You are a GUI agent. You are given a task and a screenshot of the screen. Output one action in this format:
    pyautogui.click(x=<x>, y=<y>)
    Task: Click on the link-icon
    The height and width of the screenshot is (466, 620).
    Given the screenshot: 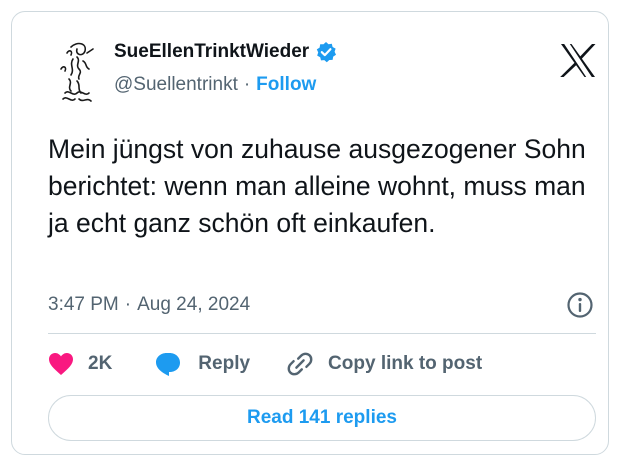 What is the action you would take?
    pyautogui.click(x=300, y=364)
    